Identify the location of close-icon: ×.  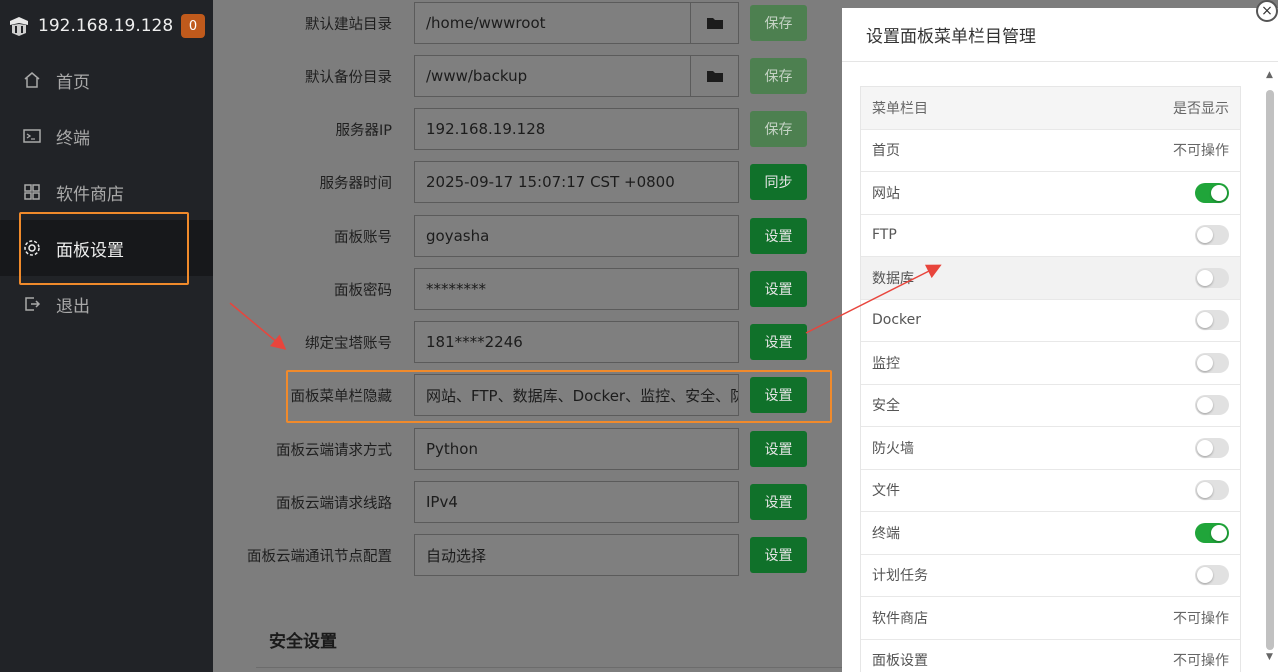
(1267, 11).